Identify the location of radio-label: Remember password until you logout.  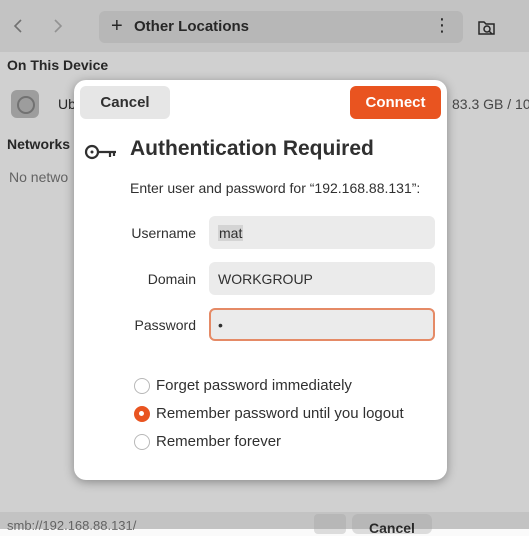
(280, 413).